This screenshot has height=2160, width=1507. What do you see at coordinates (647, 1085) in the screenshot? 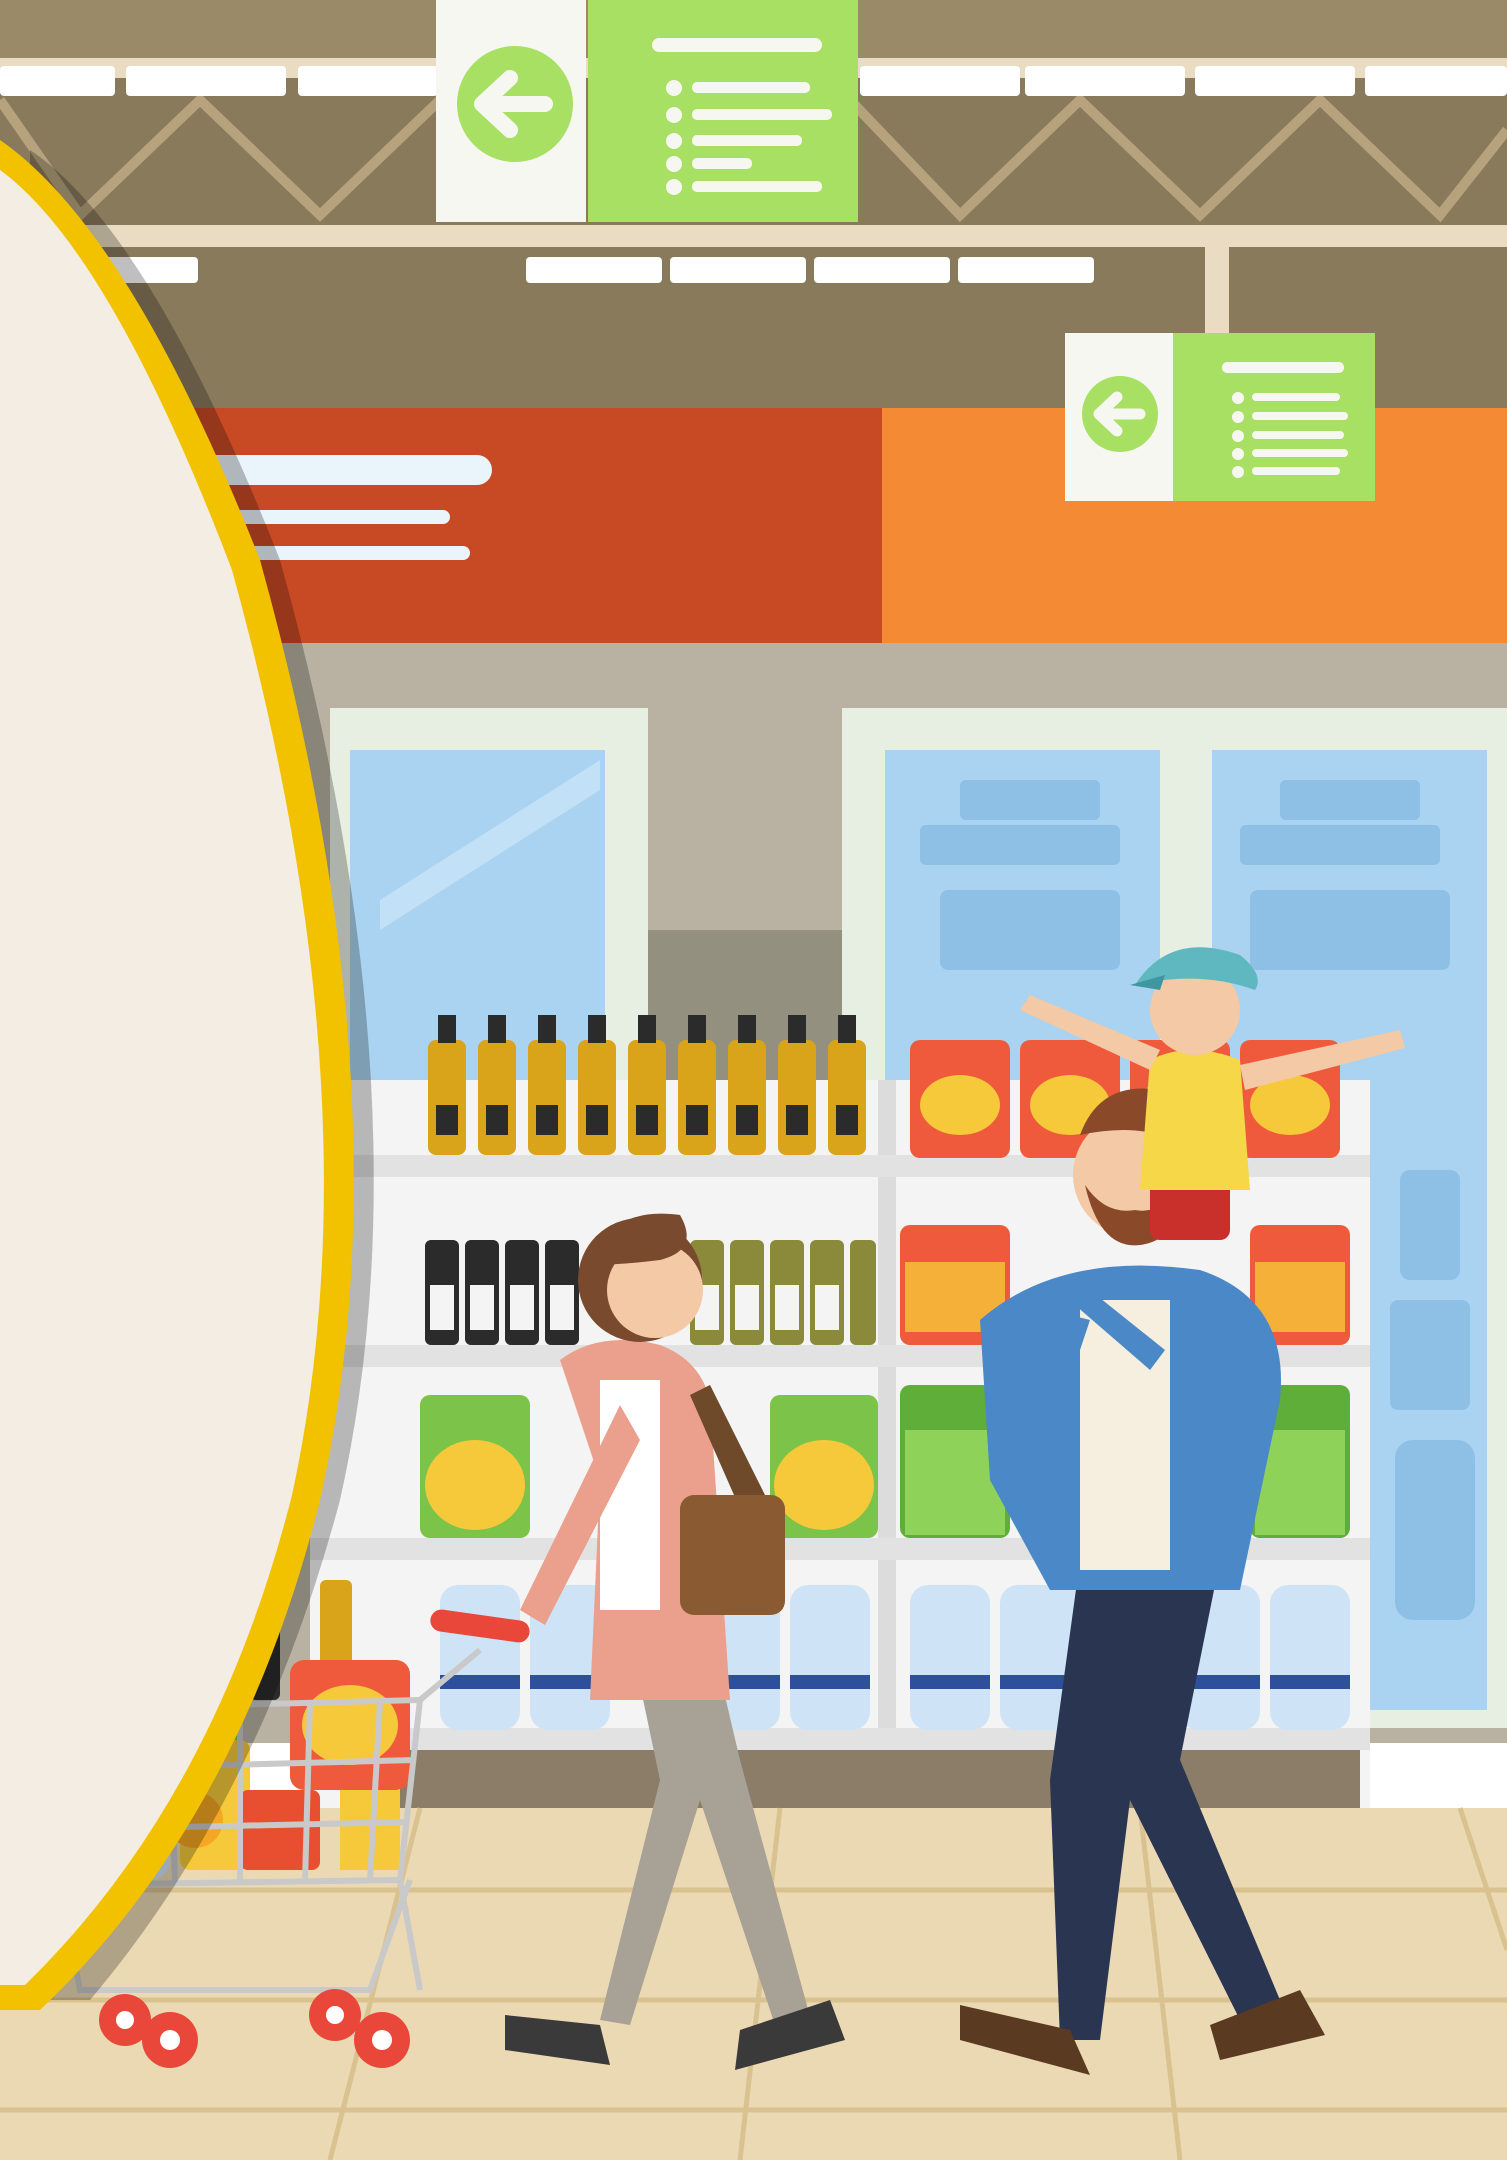
I see `oil-bottles` at bounding box center [647, 1085].